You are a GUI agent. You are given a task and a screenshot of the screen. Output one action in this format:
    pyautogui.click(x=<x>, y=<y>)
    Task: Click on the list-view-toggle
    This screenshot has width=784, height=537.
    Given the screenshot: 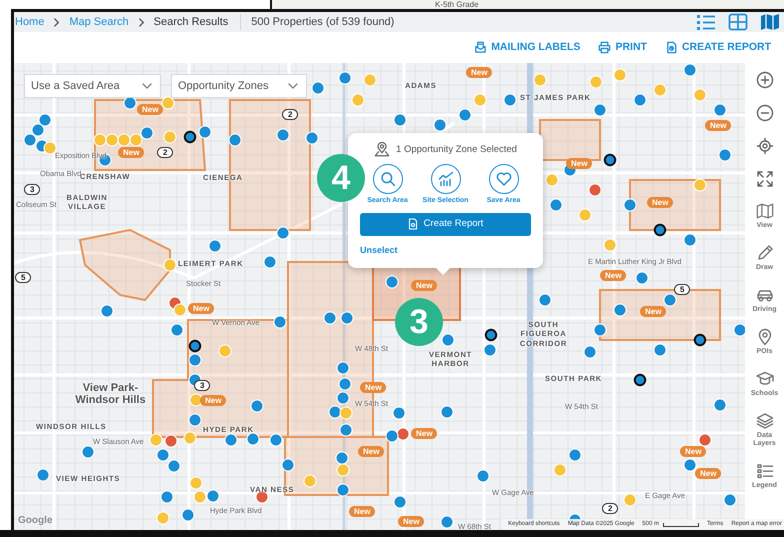 What is the action you would take?
    pyautogui.click(x=706, y=22)
    